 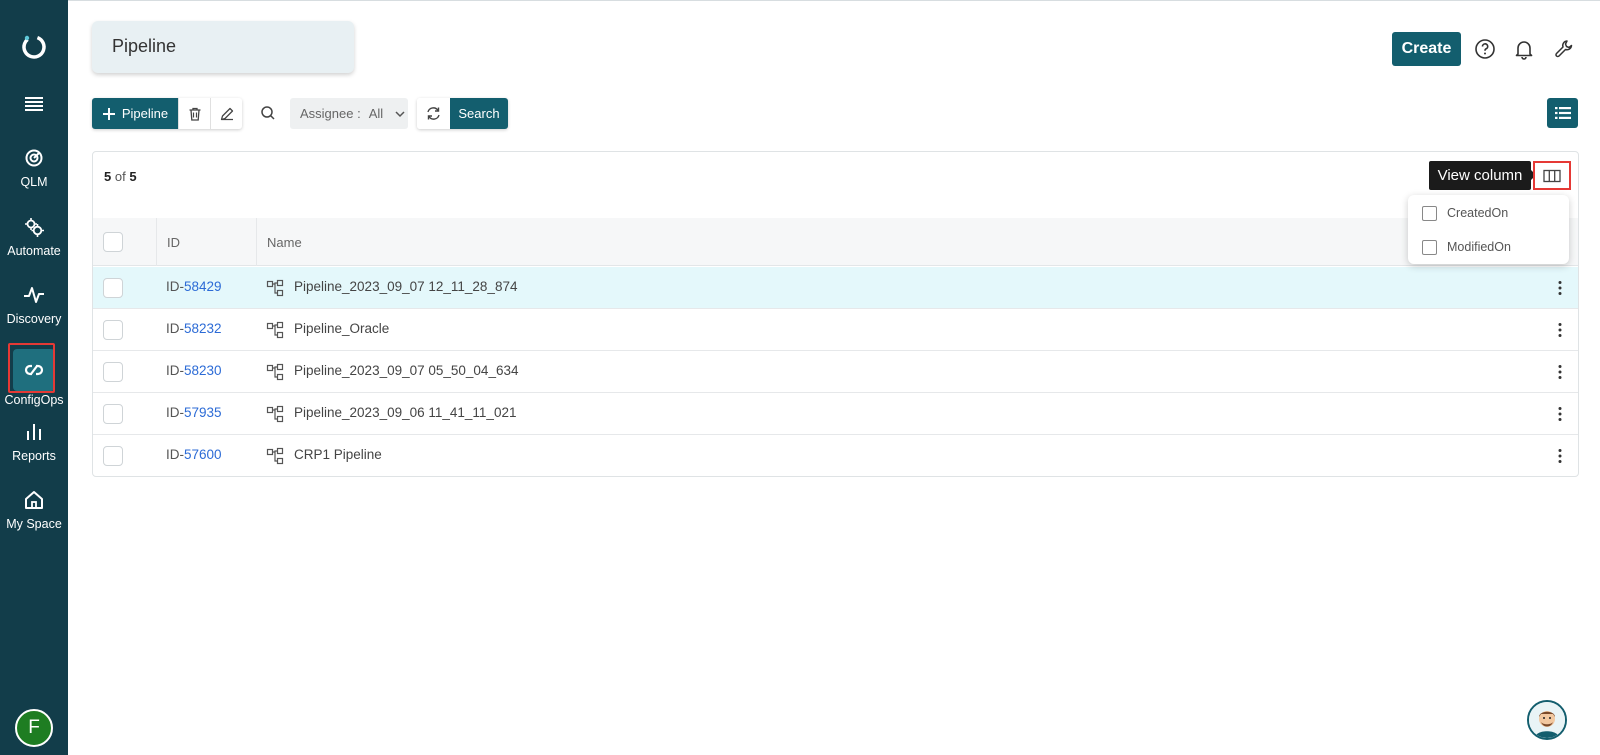 I want to click on pipeline-actions-group: Pipeline, so click(x=167, y=113).